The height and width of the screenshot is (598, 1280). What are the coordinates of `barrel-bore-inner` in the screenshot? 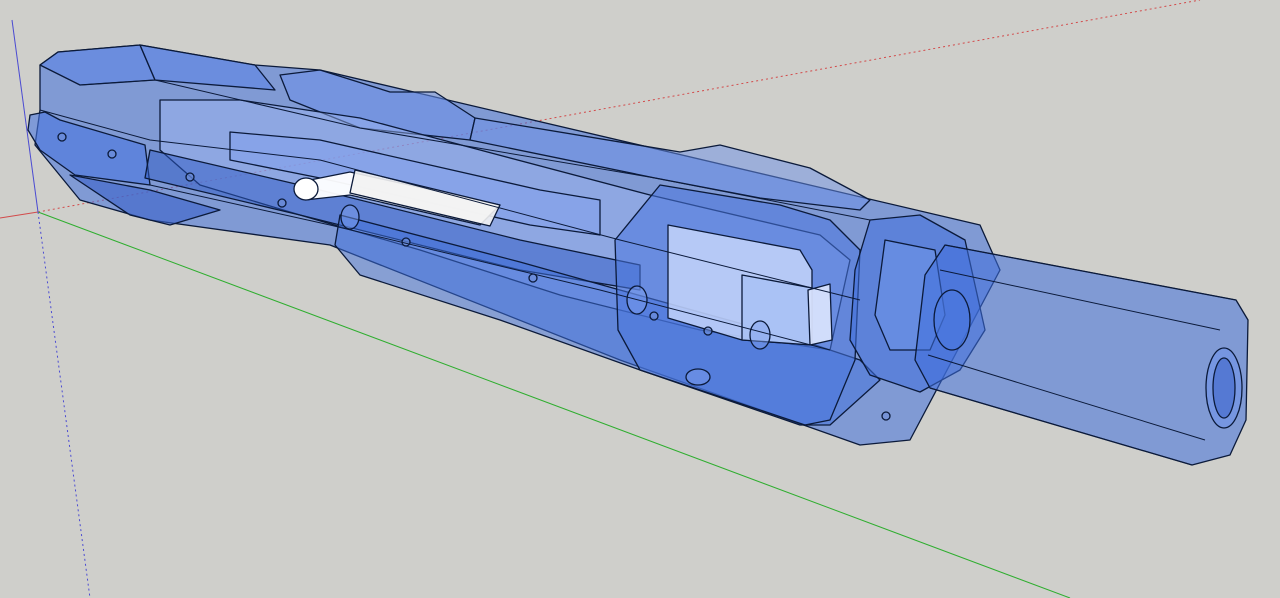 It's located at (1224, 388).